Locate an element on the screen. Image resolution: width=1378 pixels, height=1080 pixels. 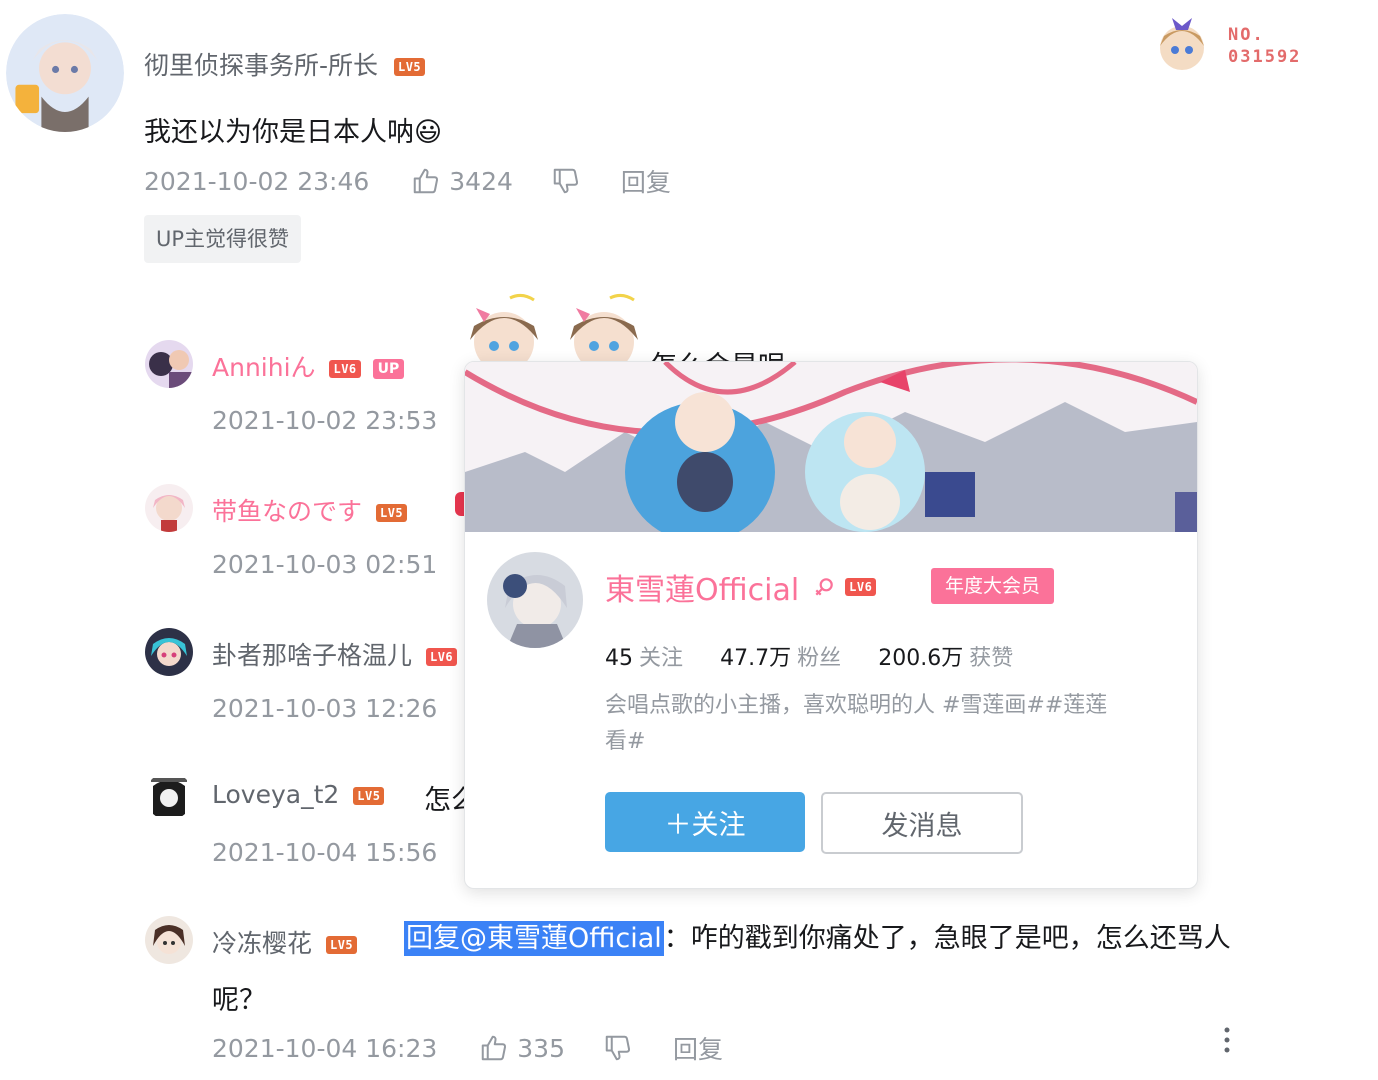
fan-medal: NO. 031592 is located at coordinates (1232, 45).